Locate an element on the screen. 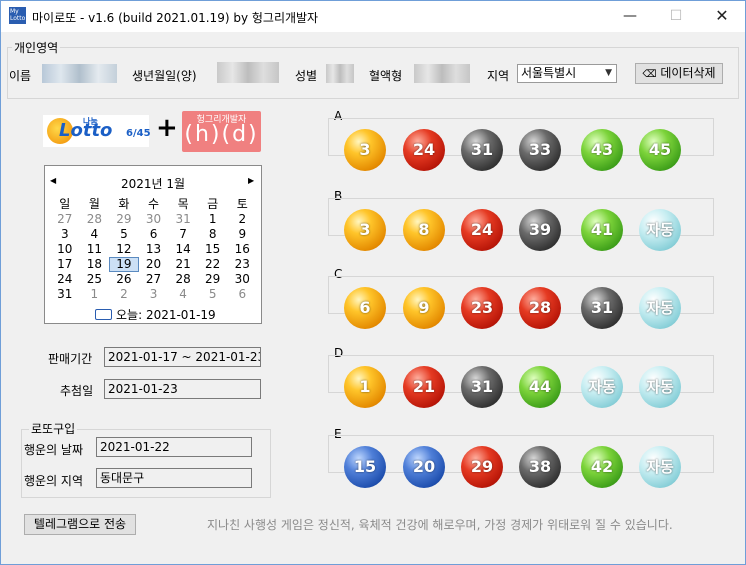 Image resolution: width=746 pixels, height=565 pixels. calendar-day: 11 is located at coordinates (95, 249).